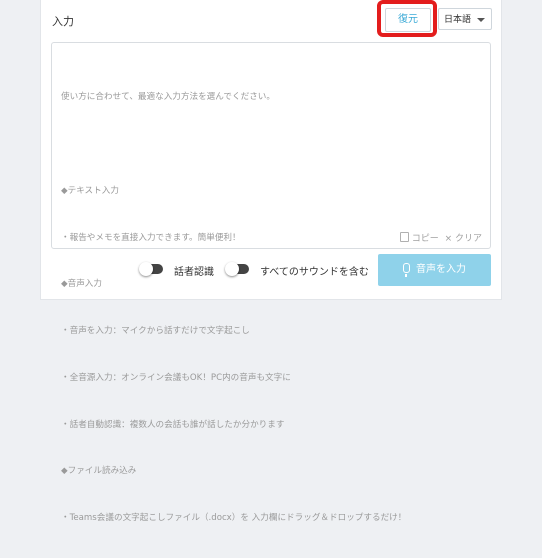  What do you see at coordinates (194, 272) in the screenshot?
I see `speaker-recognition-label: 話者認識` at bounding box center [194, 272].